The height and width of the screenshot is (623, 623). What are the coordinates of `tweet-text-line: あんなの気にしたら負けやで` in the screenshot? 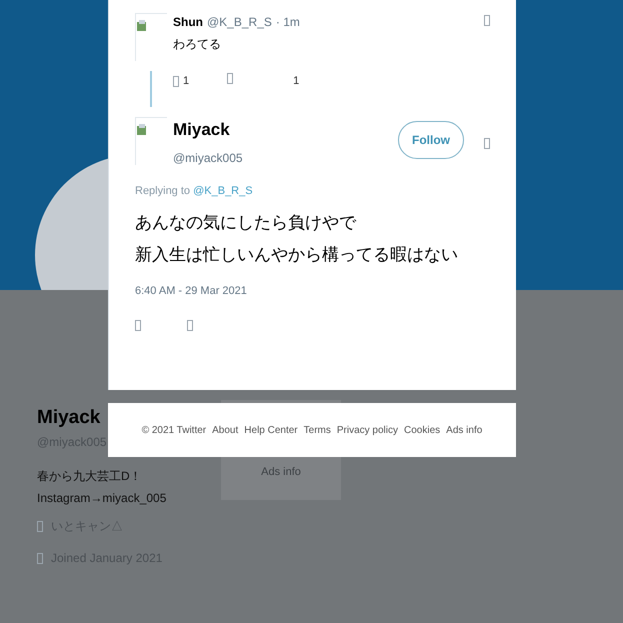 It's located at (245, 223).